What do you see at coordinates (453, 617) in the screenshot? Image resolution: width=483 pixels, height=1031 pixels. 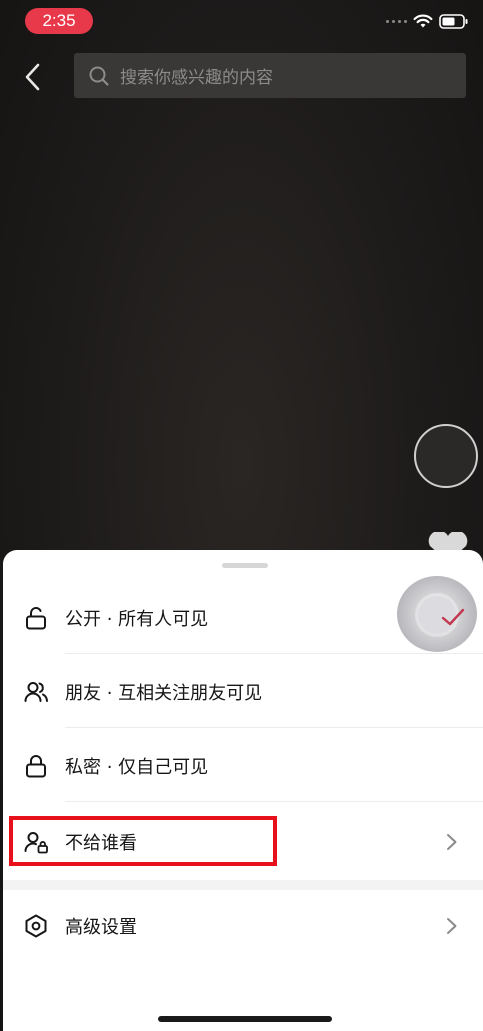 I see `check-icon` at bounding box center [453, 617].